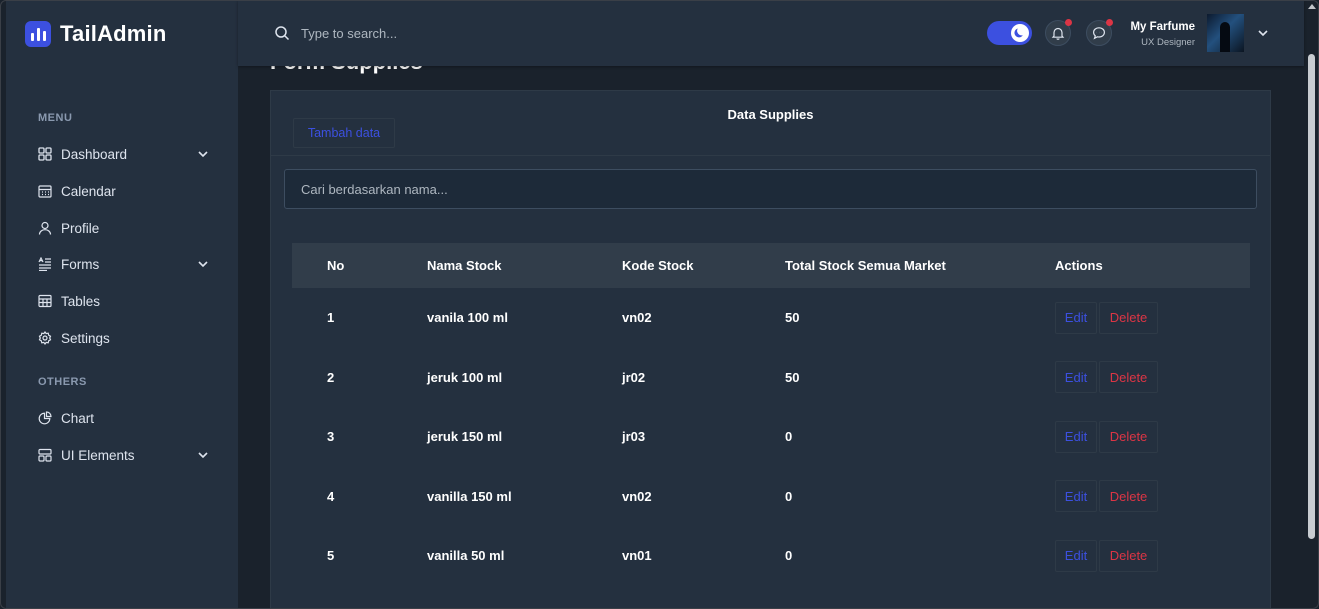 The image size is (1319, 609). I want to click on logo-bars-icon, so click(38, 34).